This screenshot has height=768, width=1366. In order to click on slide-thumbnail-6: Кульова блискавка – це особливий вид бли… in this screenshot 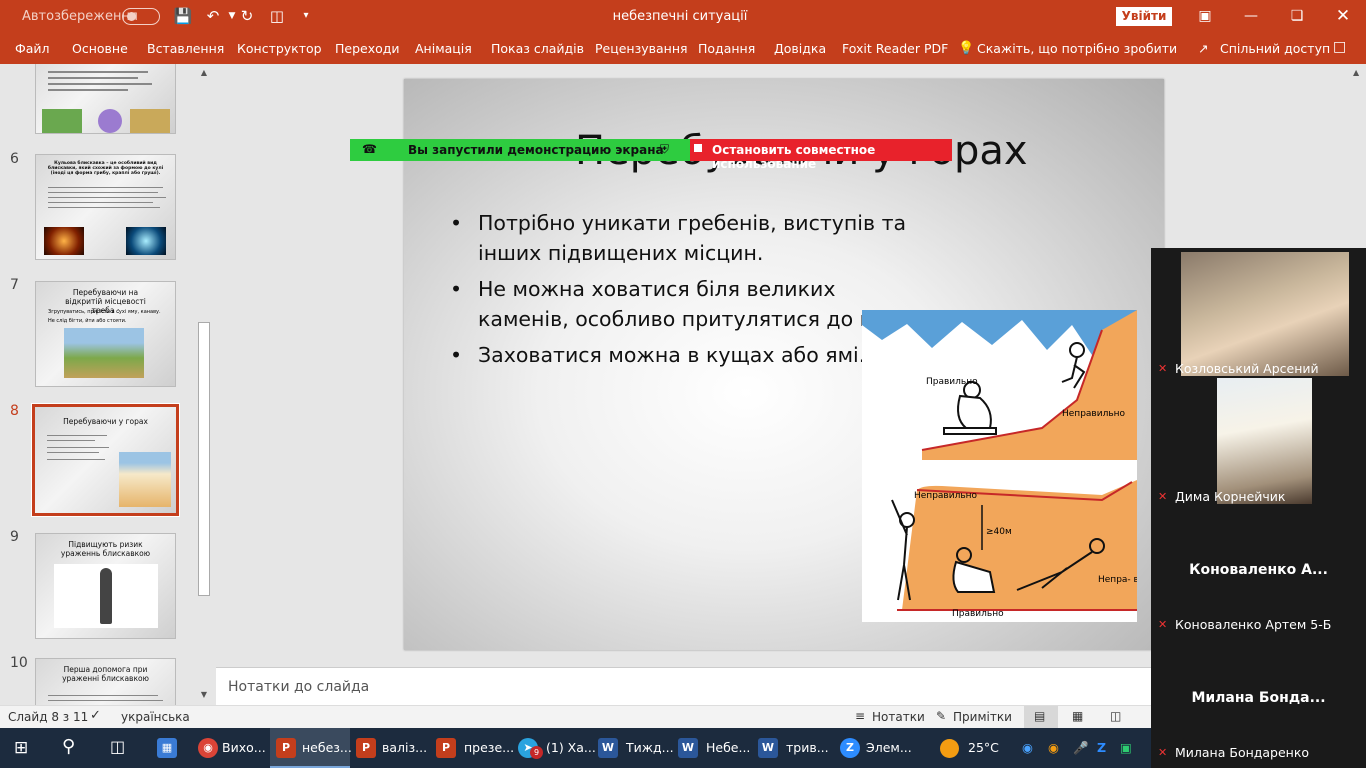, I will do `click(105, 207)`.